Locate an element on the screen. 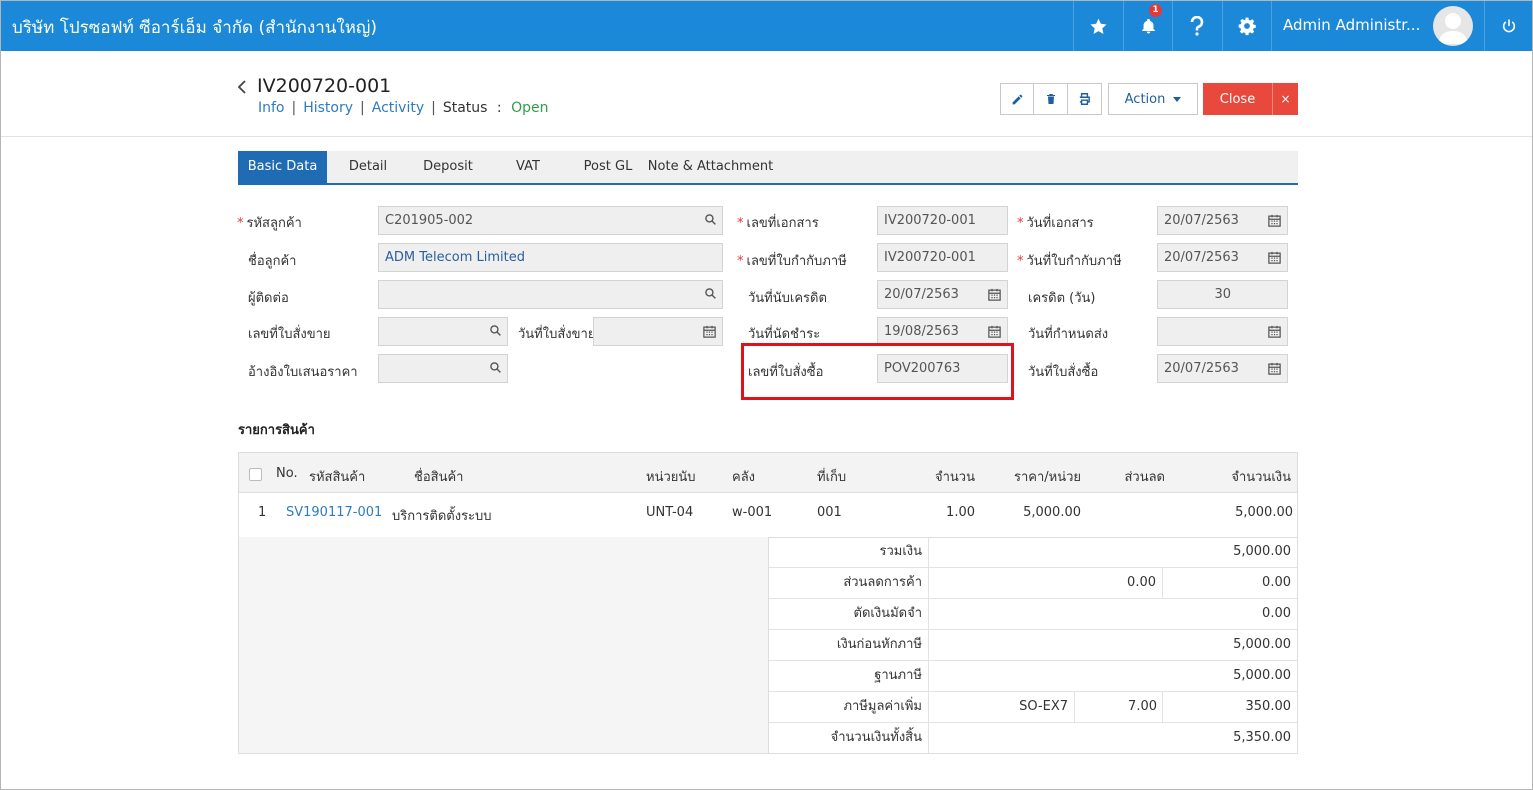 Image resolution: width=1533 pixels, height=790 pixels. back-button is located at coordinates (242, 89).